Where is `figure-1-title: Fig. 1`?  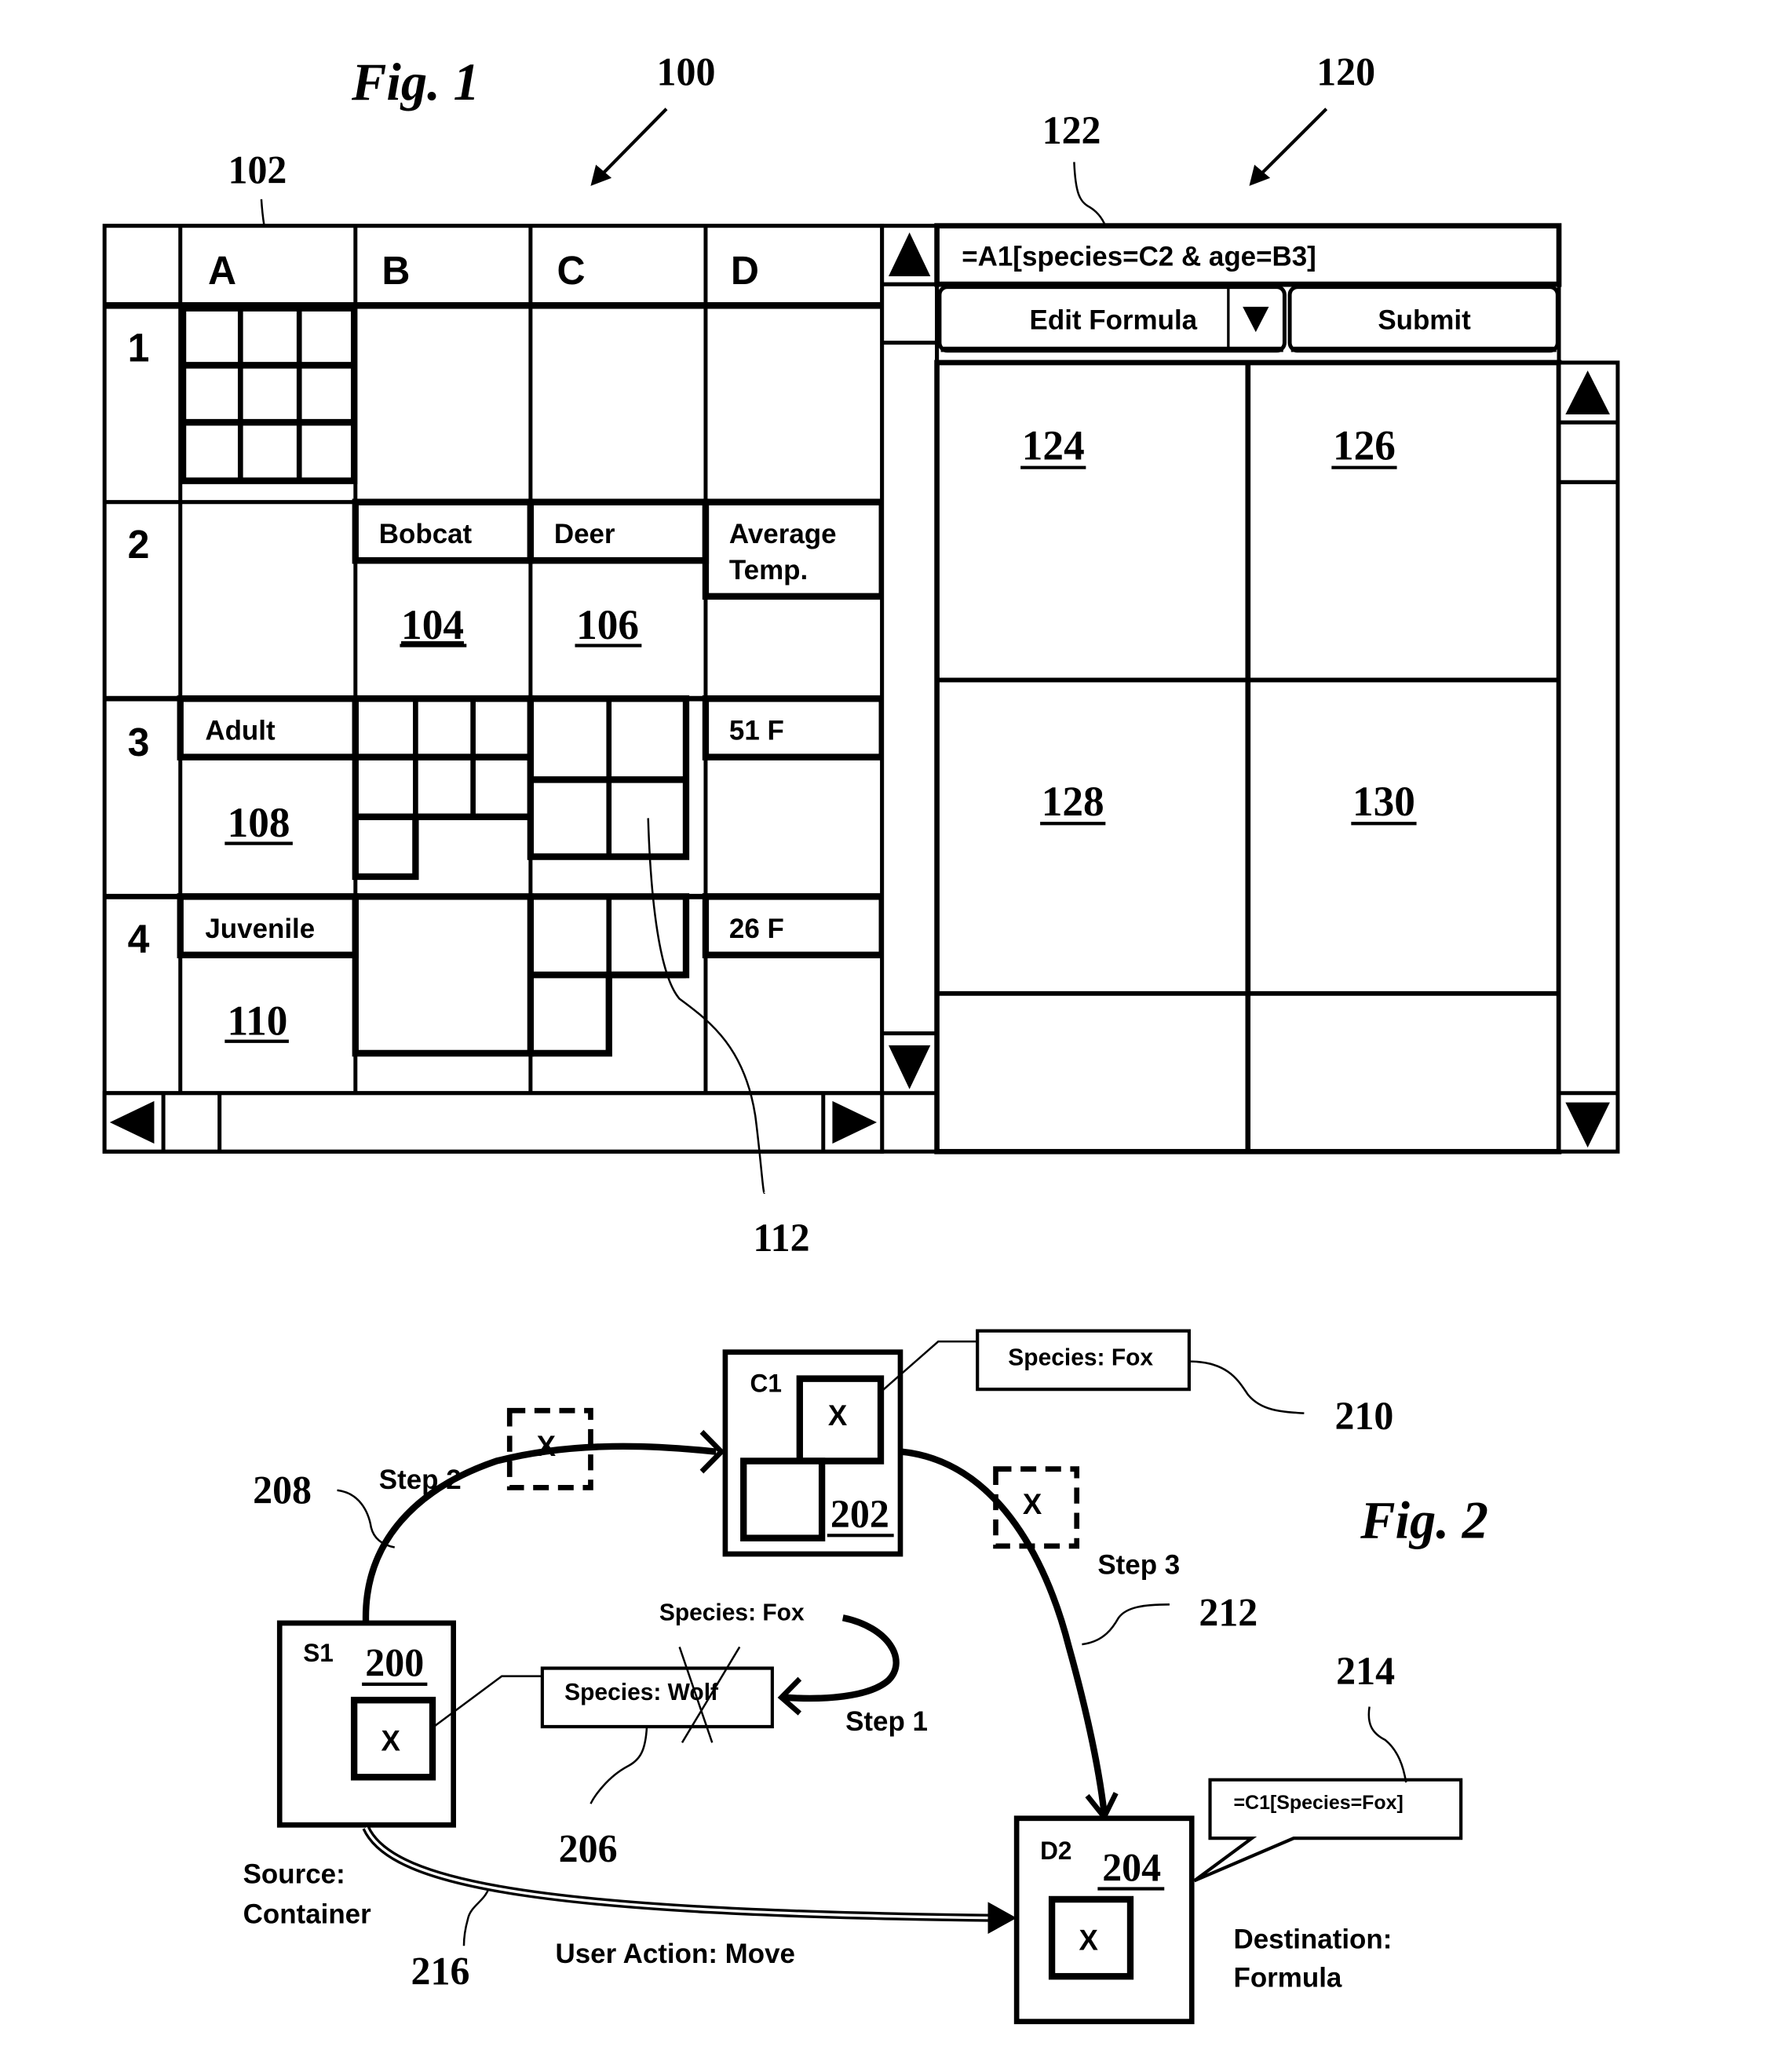
figure-1-title: Fig. 1 is located at coordinates (415, 81).